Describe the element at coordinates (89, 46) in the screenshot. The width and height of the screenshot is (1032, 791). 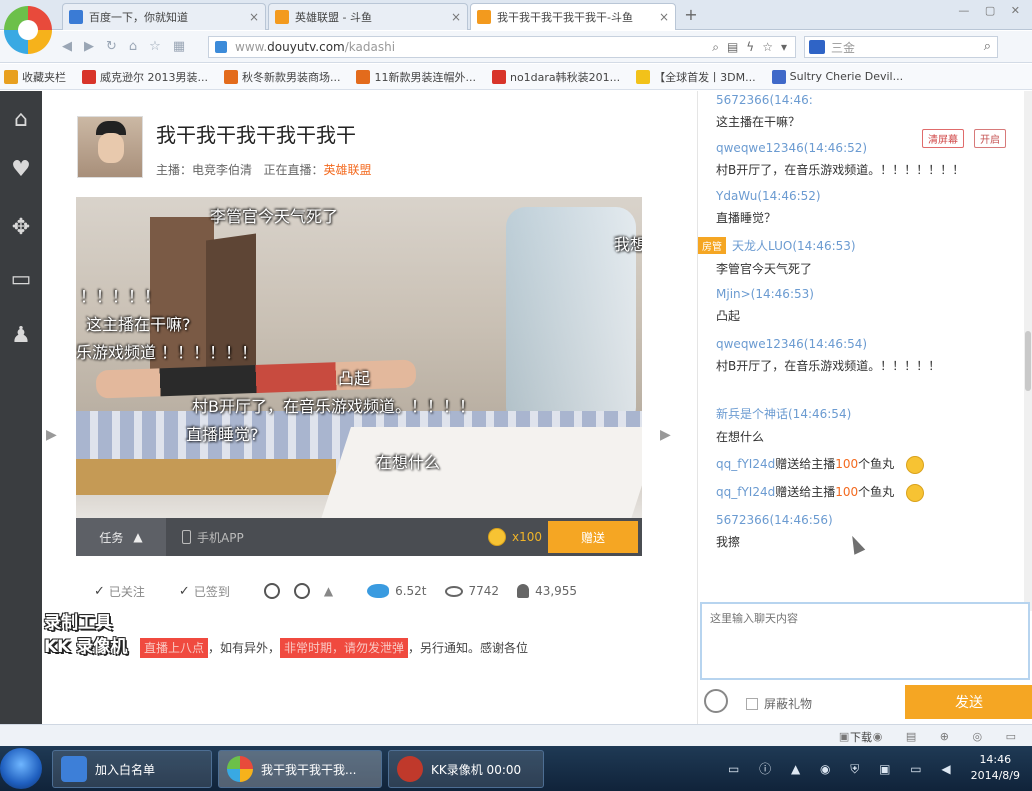
I see `forward-icon: ▶` at that location.